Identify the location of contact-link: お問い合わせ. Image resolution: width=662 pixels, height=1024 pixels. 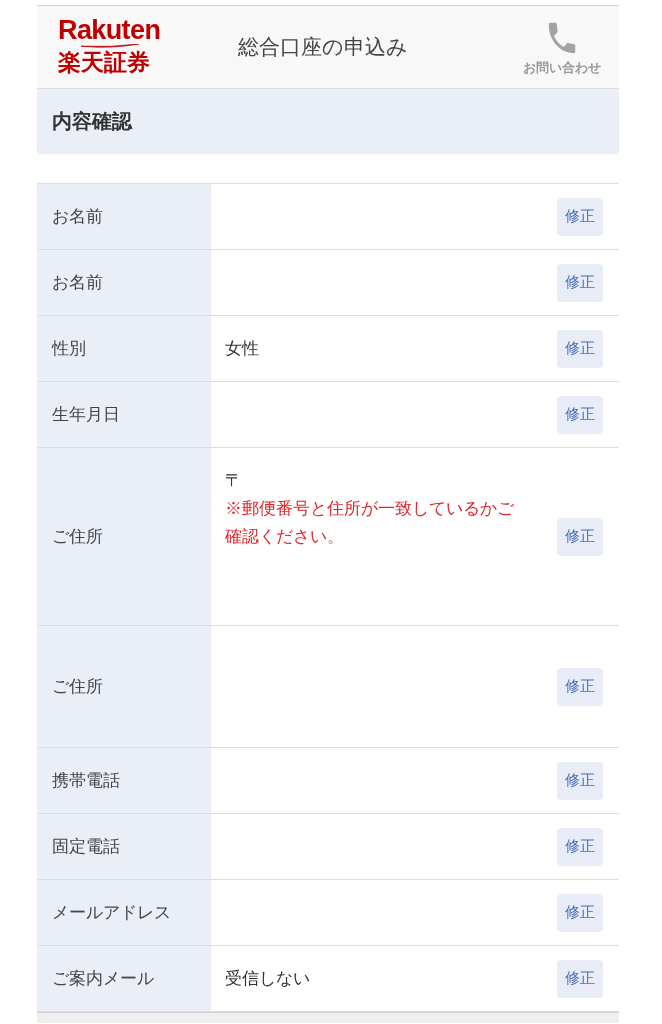
(562, 49).